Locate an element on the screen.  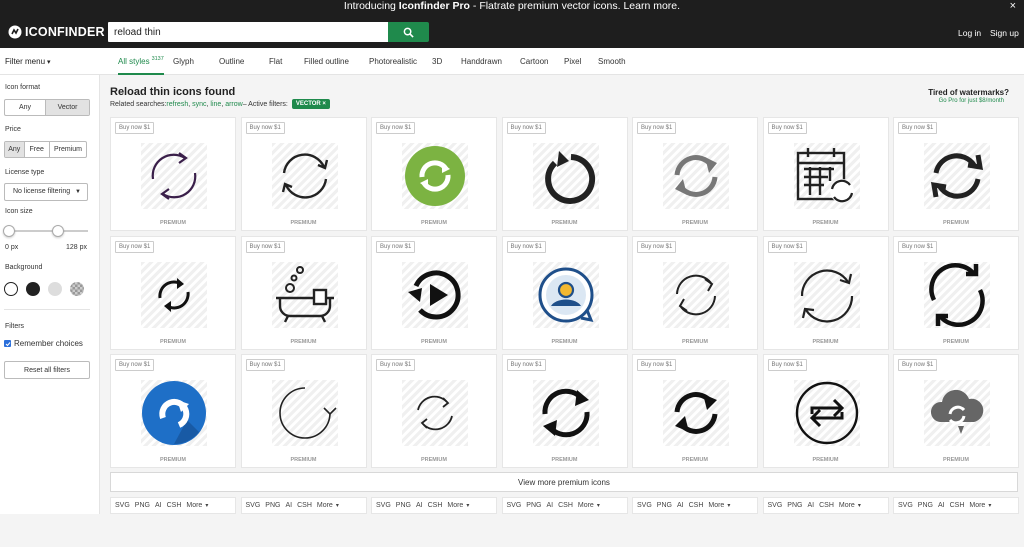
login-link: Log in is located at coordinates (969, 33).